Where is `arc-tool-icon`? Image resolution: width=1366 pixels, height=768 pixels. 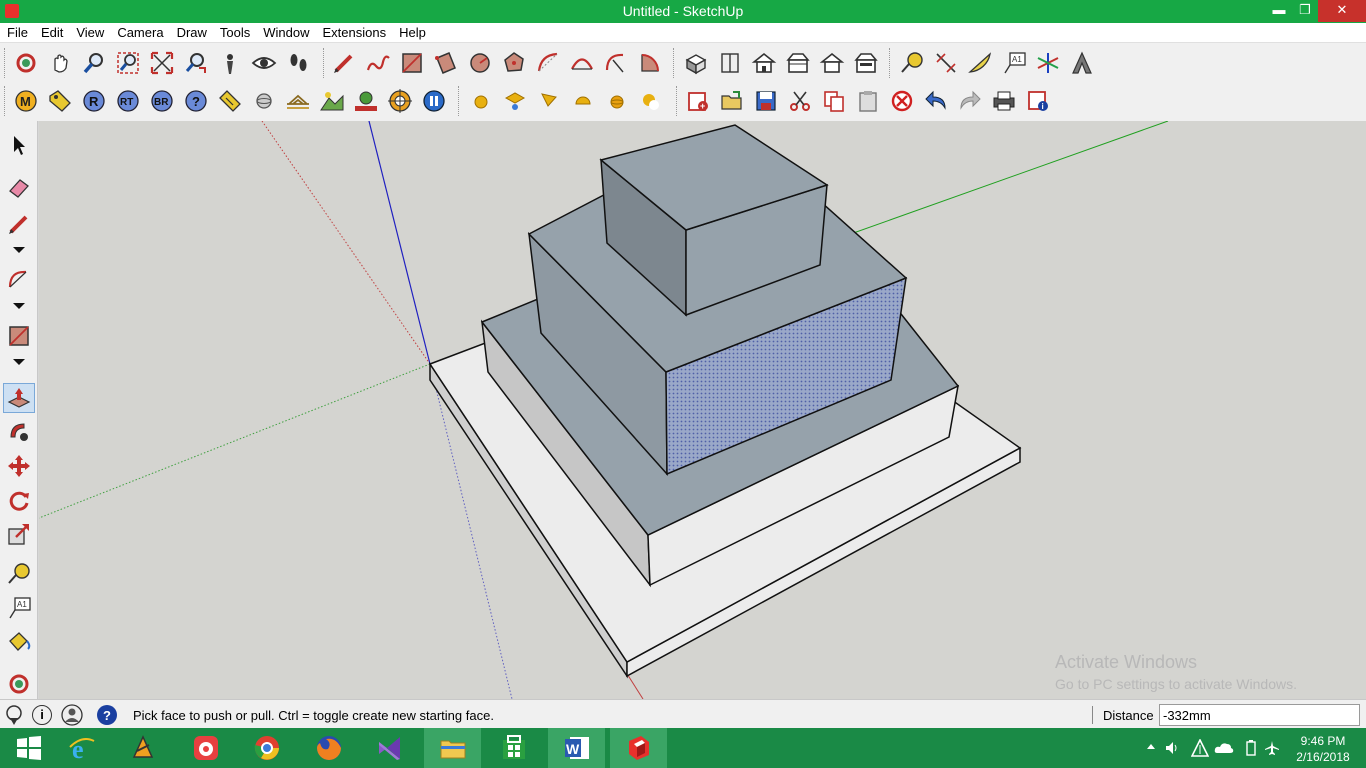 arc-tool-icon is located at coordinates (19, 280).